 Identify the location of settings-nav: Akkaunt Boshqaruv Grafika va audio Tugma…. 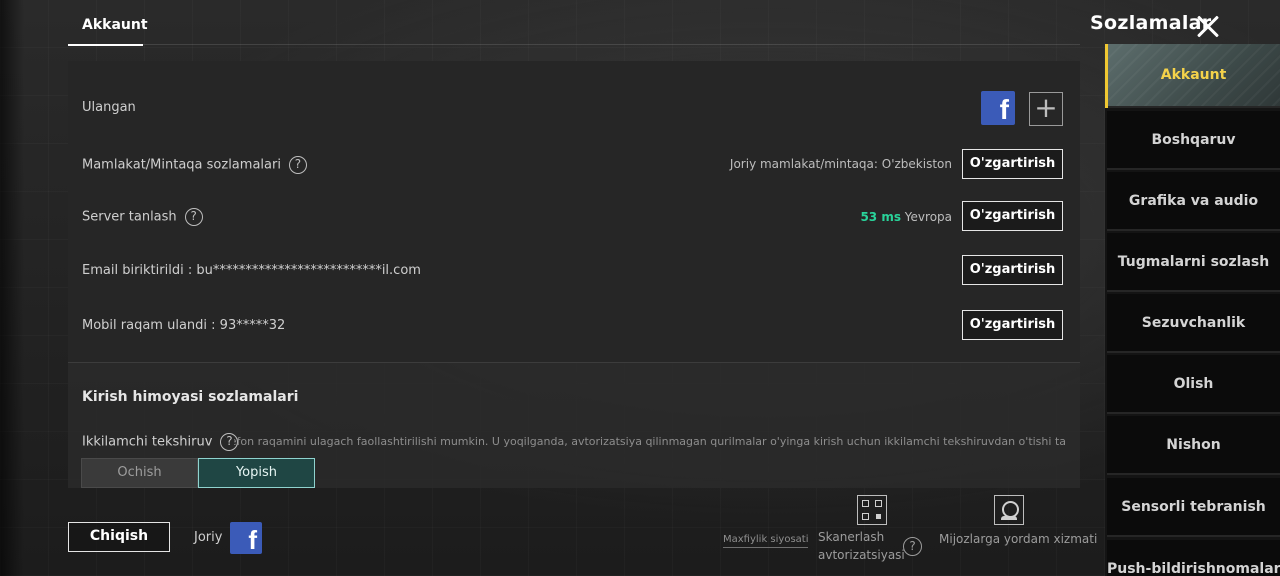
(1192, 310).